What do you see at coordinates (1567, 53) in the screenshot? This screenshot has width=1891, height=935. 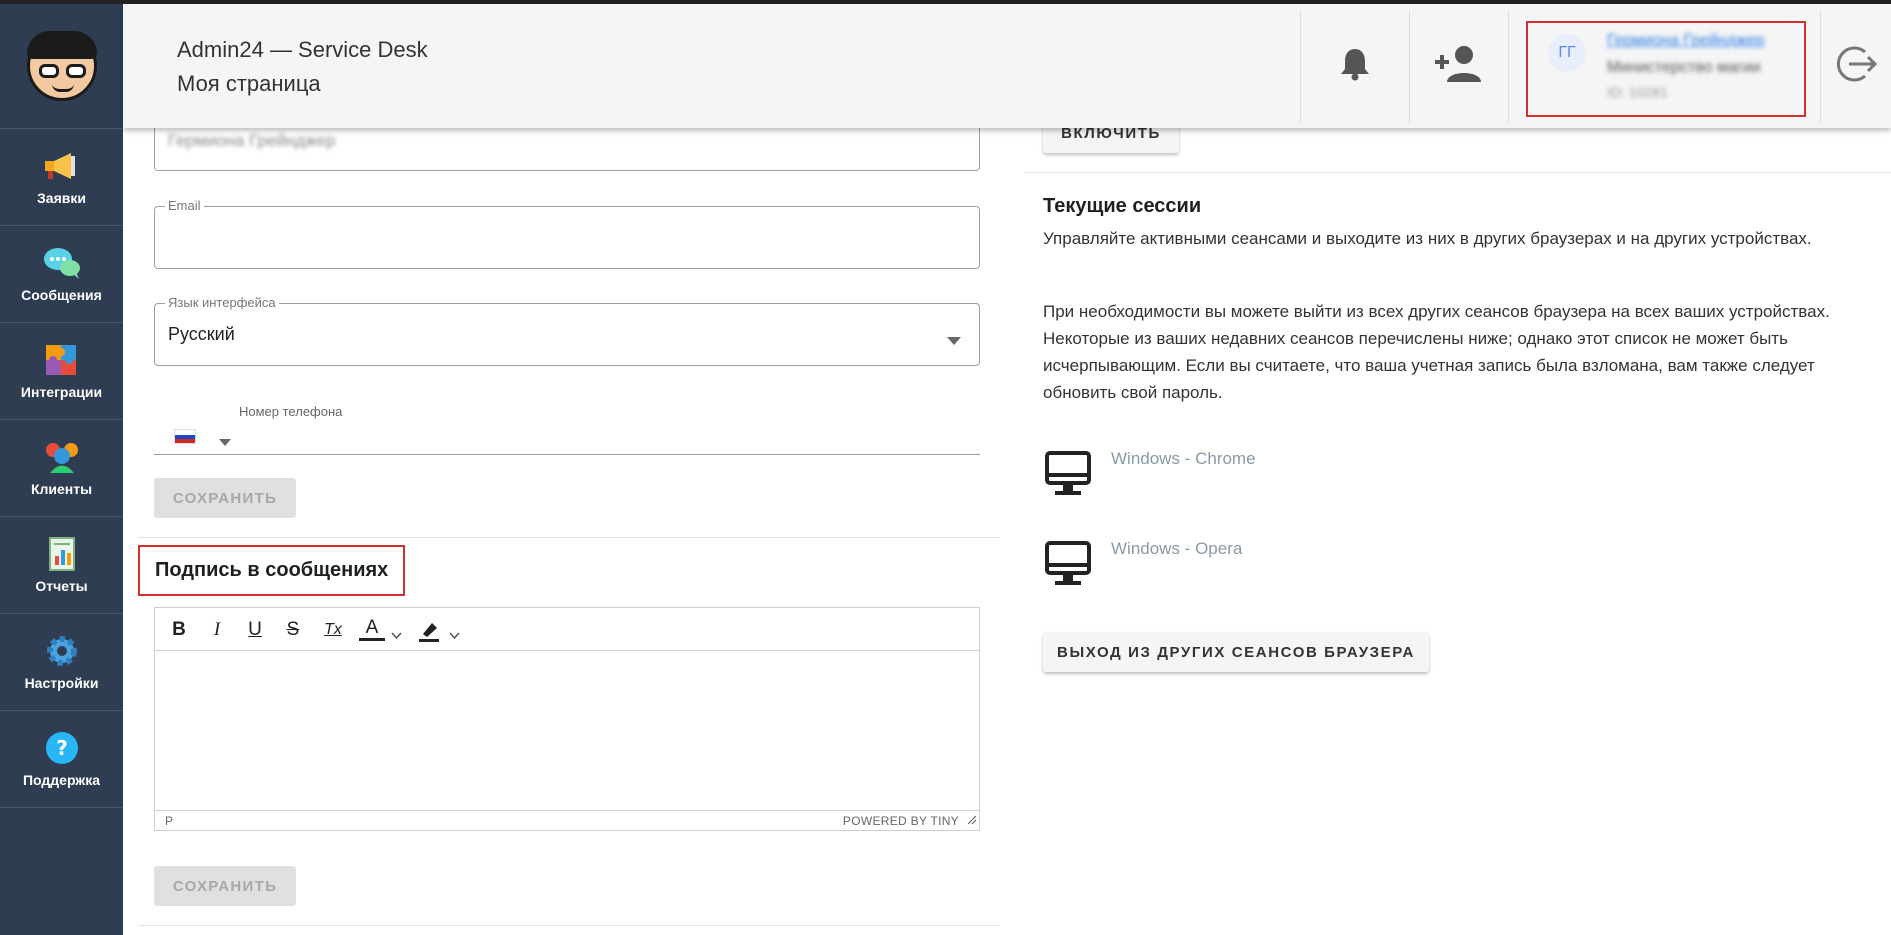 I see `avatar: ГГ` at bounding box center [1567, 53].